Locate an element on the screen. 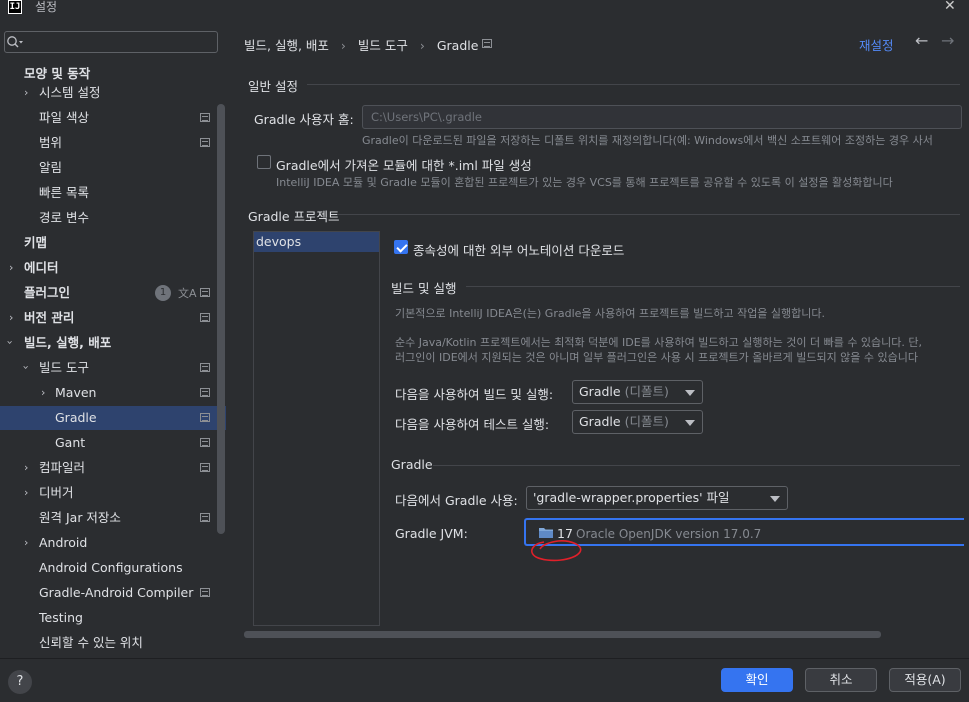  build-run-using-label: 다음을 사용하여 빌드 및 실행: is located at coordinates (474, 394).